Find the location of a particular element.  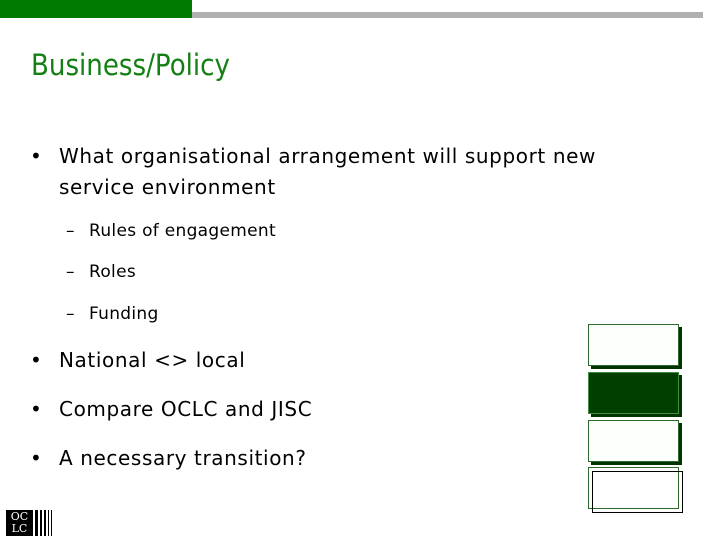

header-rule is located at coordinates (447, 15).